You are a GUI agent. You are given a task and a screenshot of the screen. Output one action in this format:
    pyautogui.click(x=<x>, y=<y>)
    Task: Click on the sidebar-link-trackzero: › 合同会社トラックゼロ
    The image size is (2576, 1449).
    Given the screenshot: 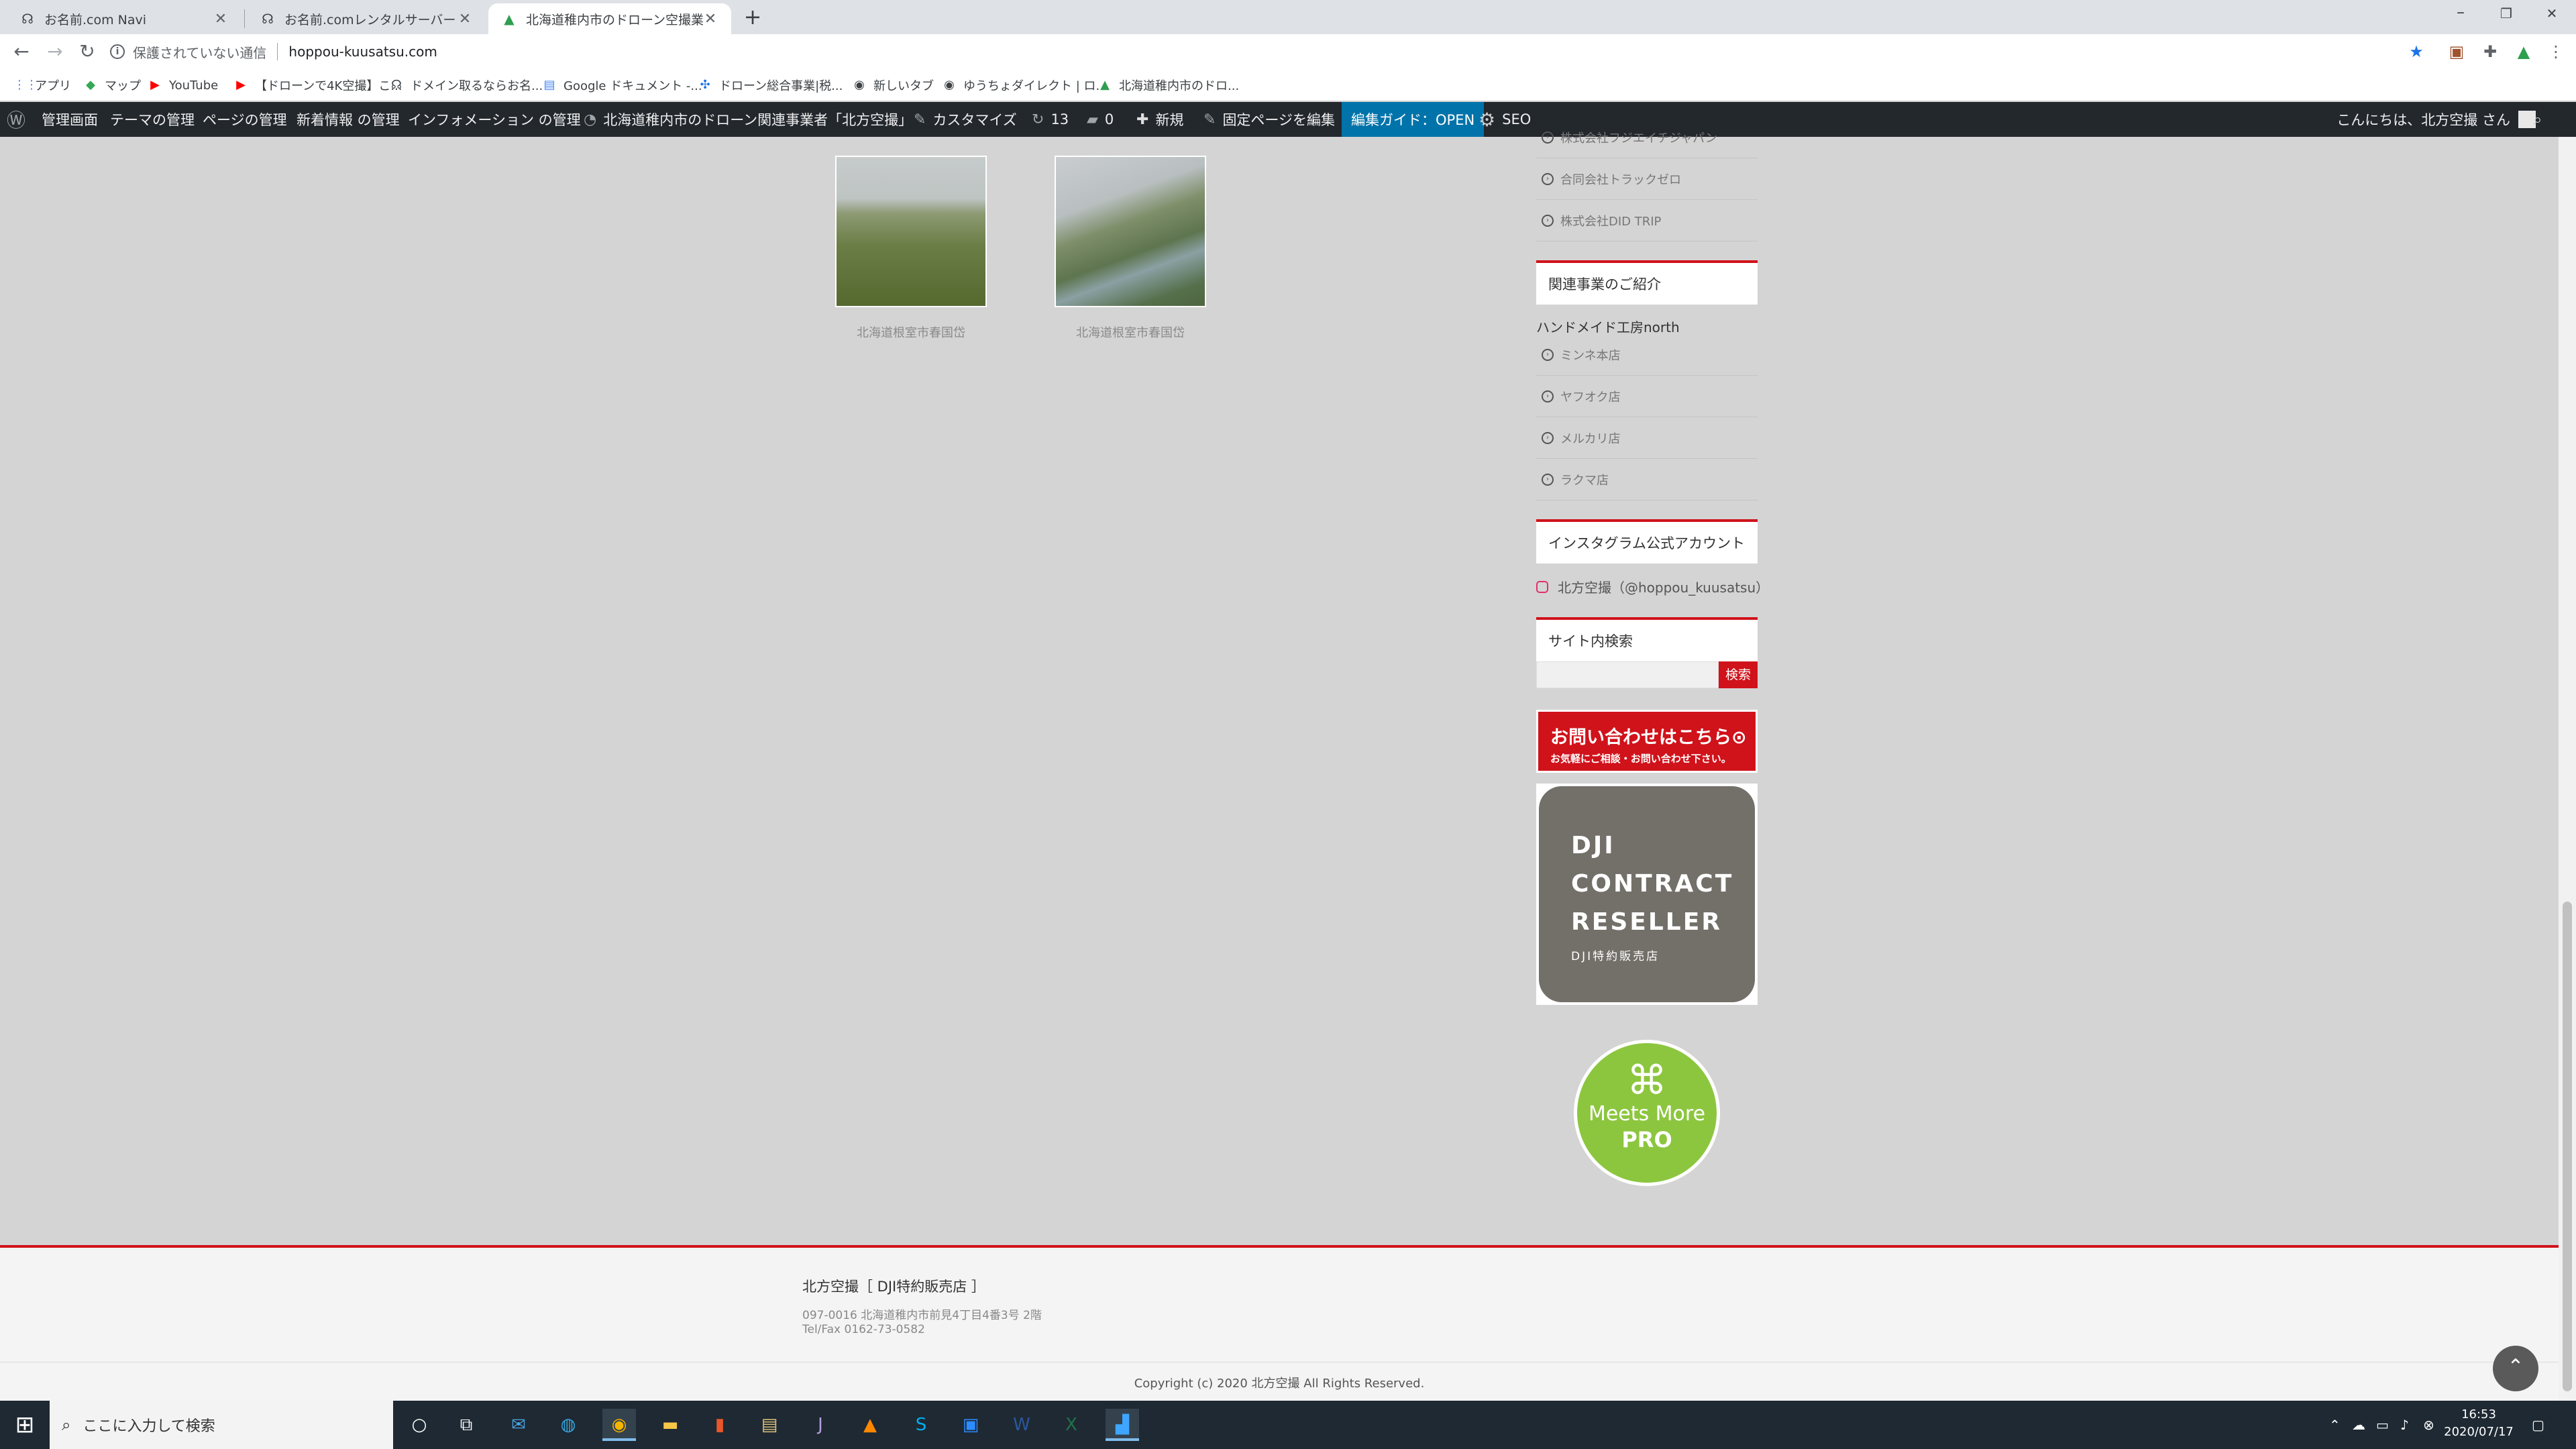 What is the action you would take?
    pyautogui.click(x=1647, y=179)
    